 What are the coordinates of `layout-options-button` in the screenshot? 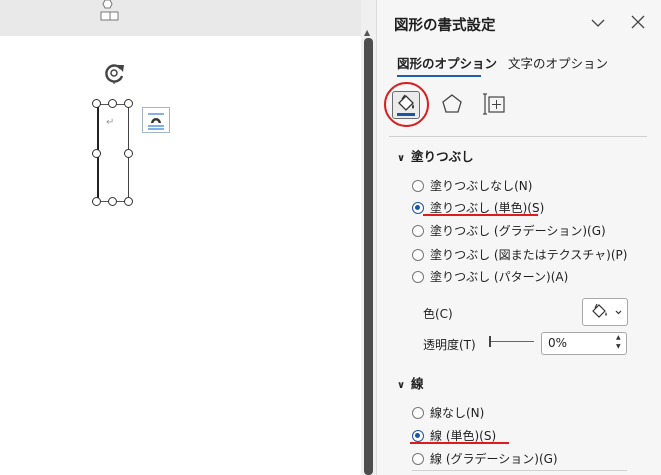 It's located at (156, 120).